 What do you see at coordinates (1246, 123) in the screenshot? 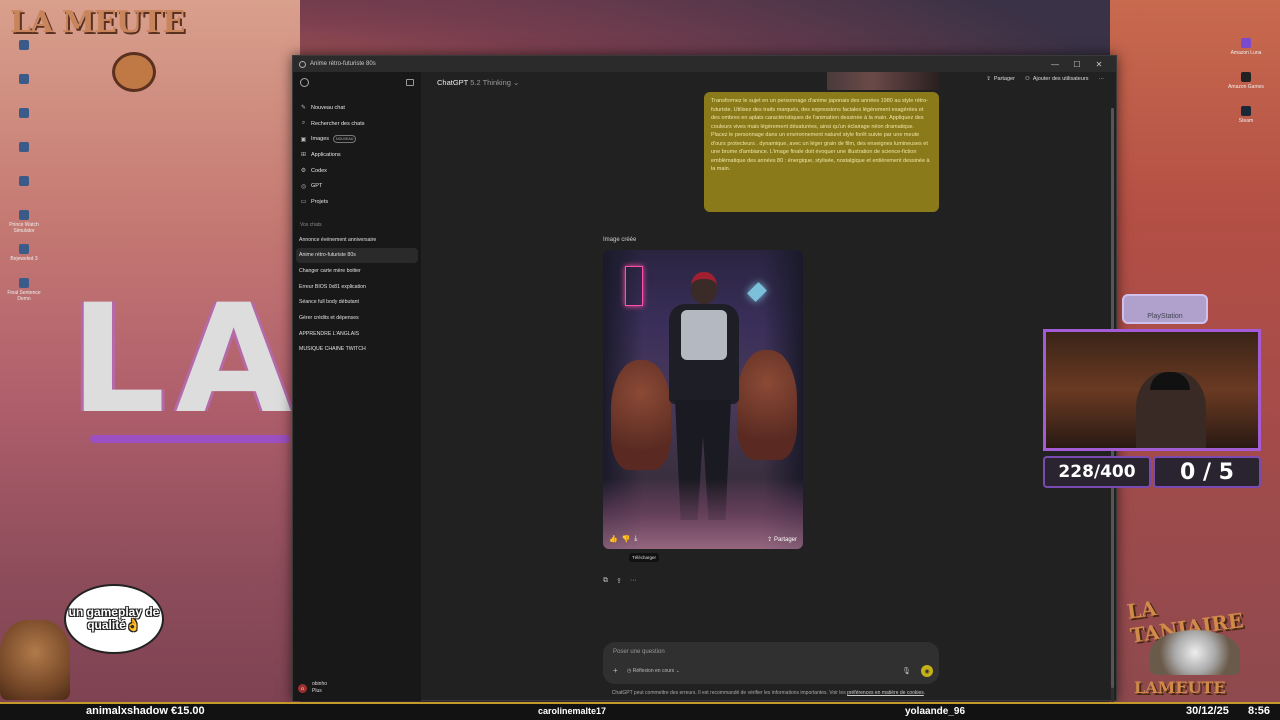
I see `desktop-icon-steam: Steam` at bounding box center [1246, 123].